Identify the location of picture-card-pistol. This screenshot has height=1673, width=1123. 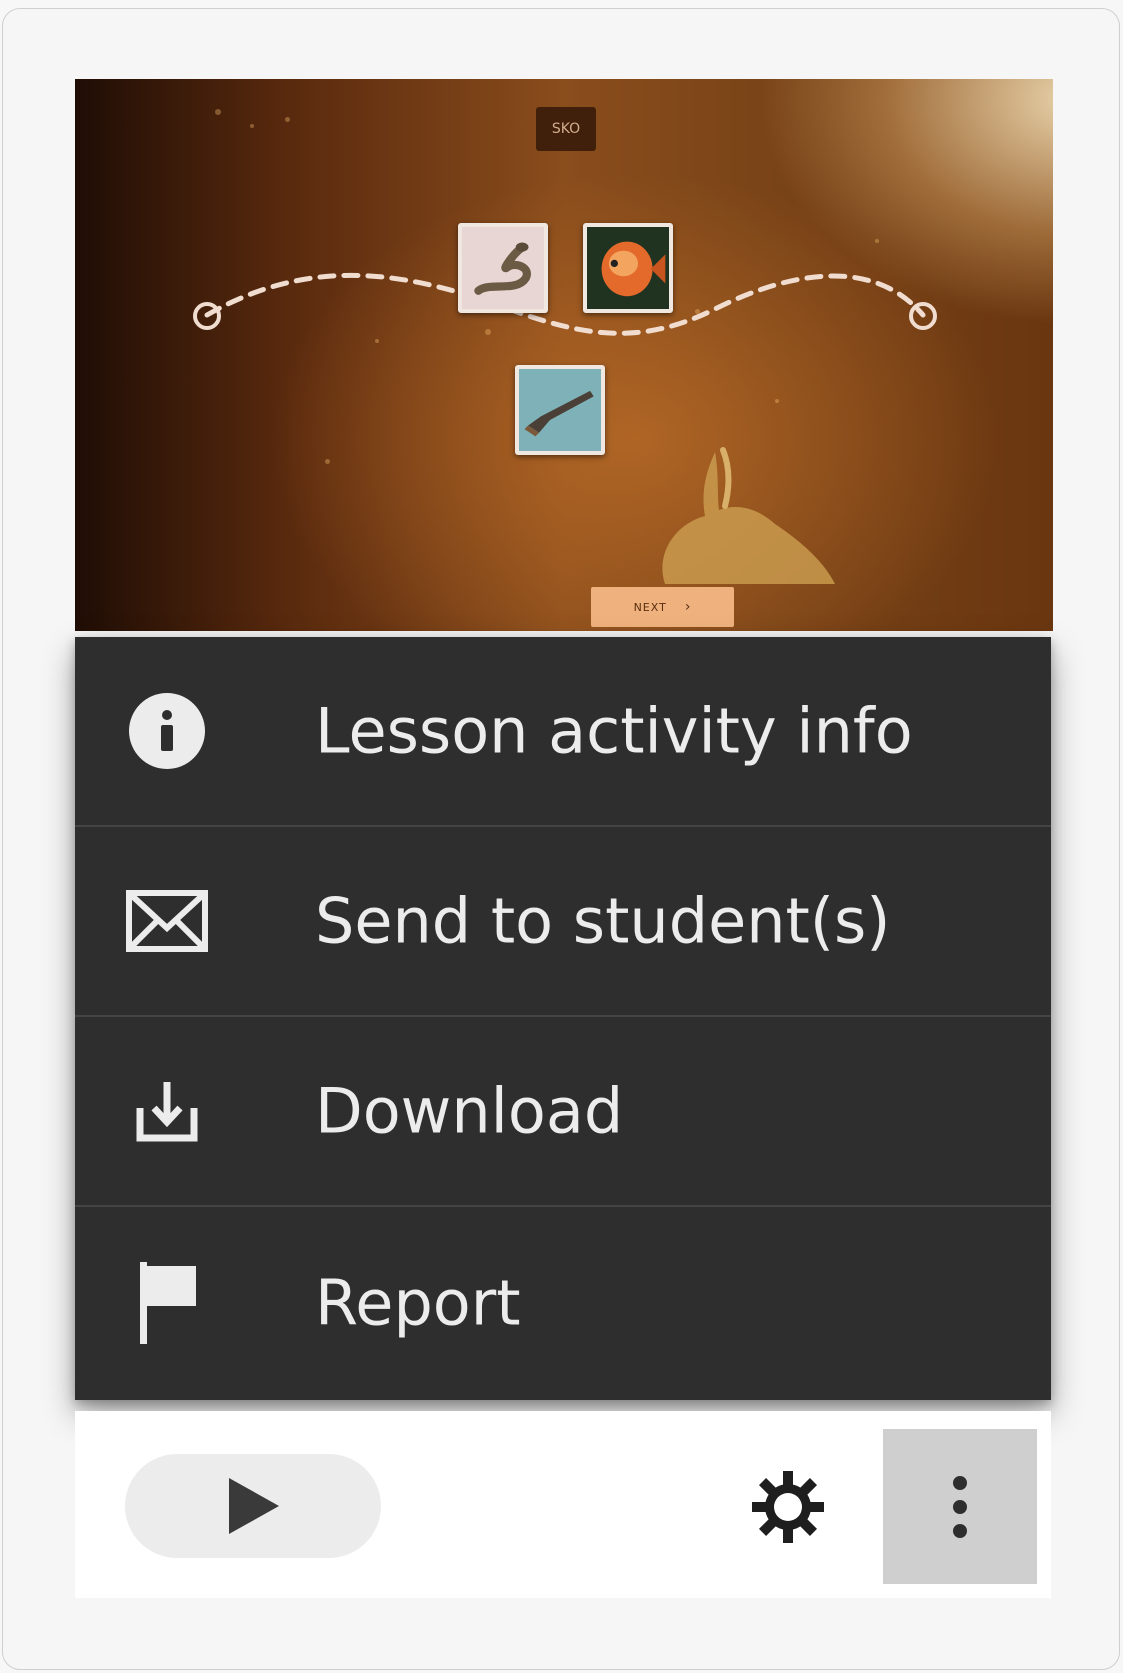
(560, 410).